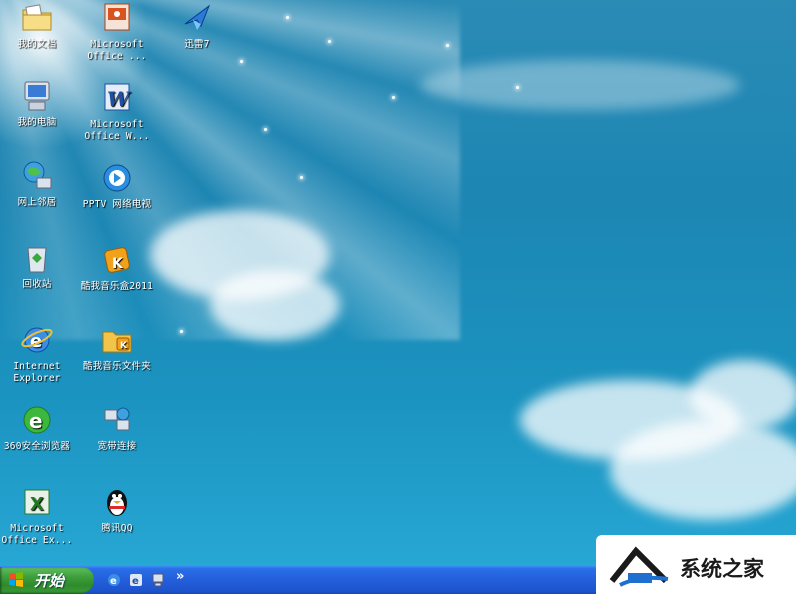  I want to click on internet-explorer-icon: e, so click(37, 340).